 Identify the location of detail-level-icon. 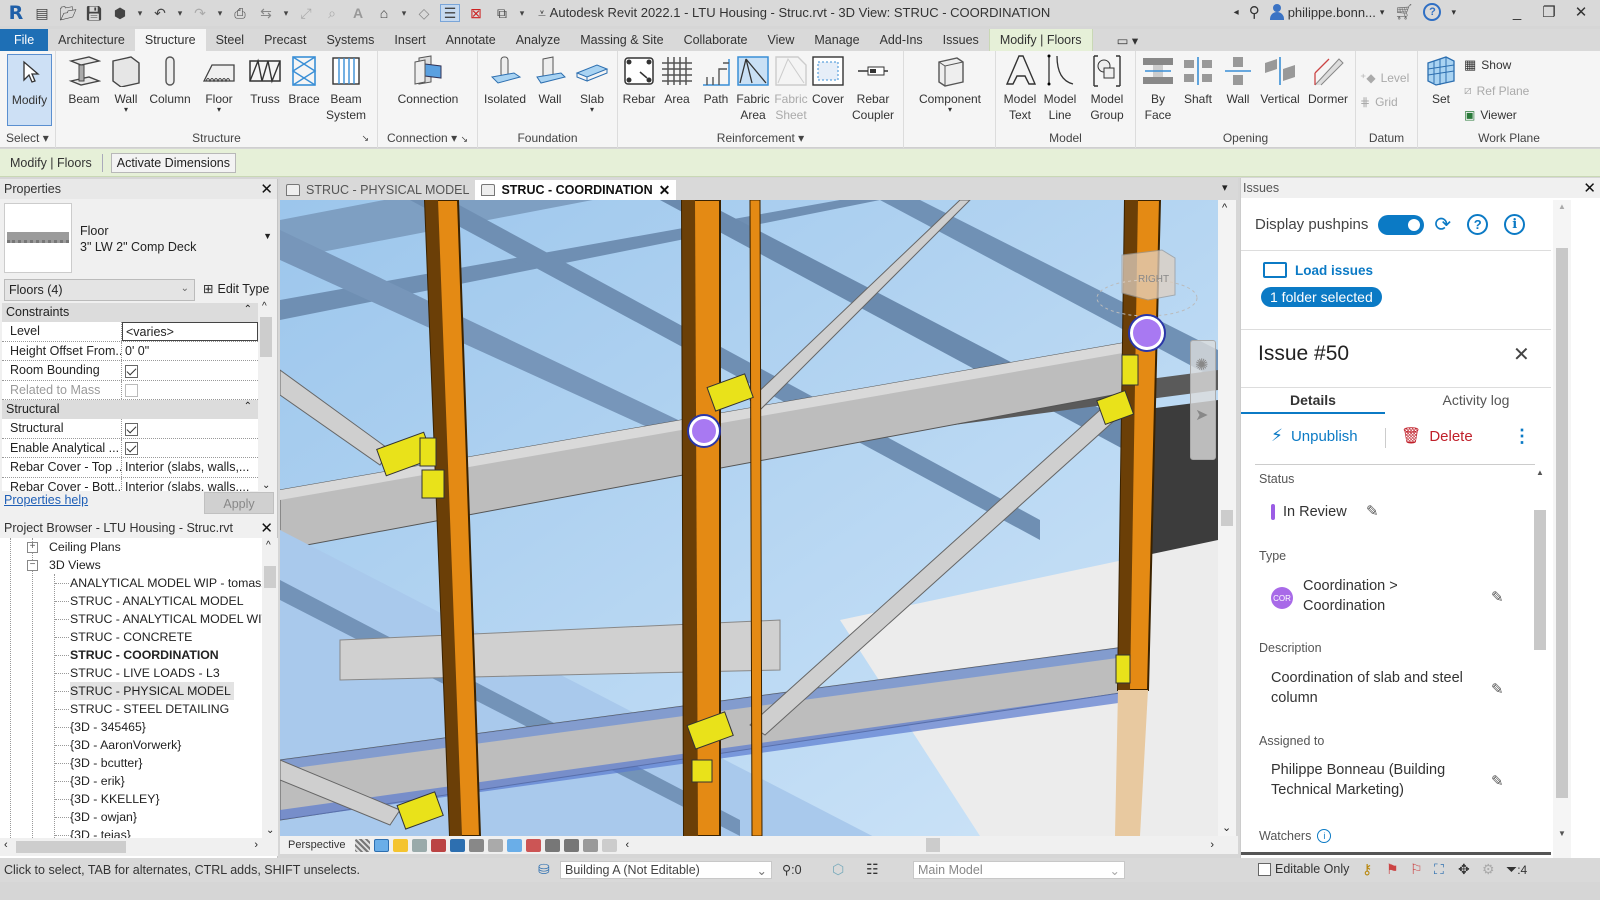
(363, 845).